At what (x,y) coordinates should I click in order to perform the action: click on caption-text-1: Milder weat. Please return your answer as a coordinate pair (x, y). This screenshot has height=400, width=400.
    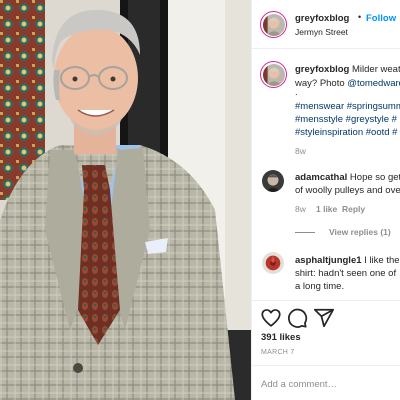
    Looking at the image, I should click on (376, 69).